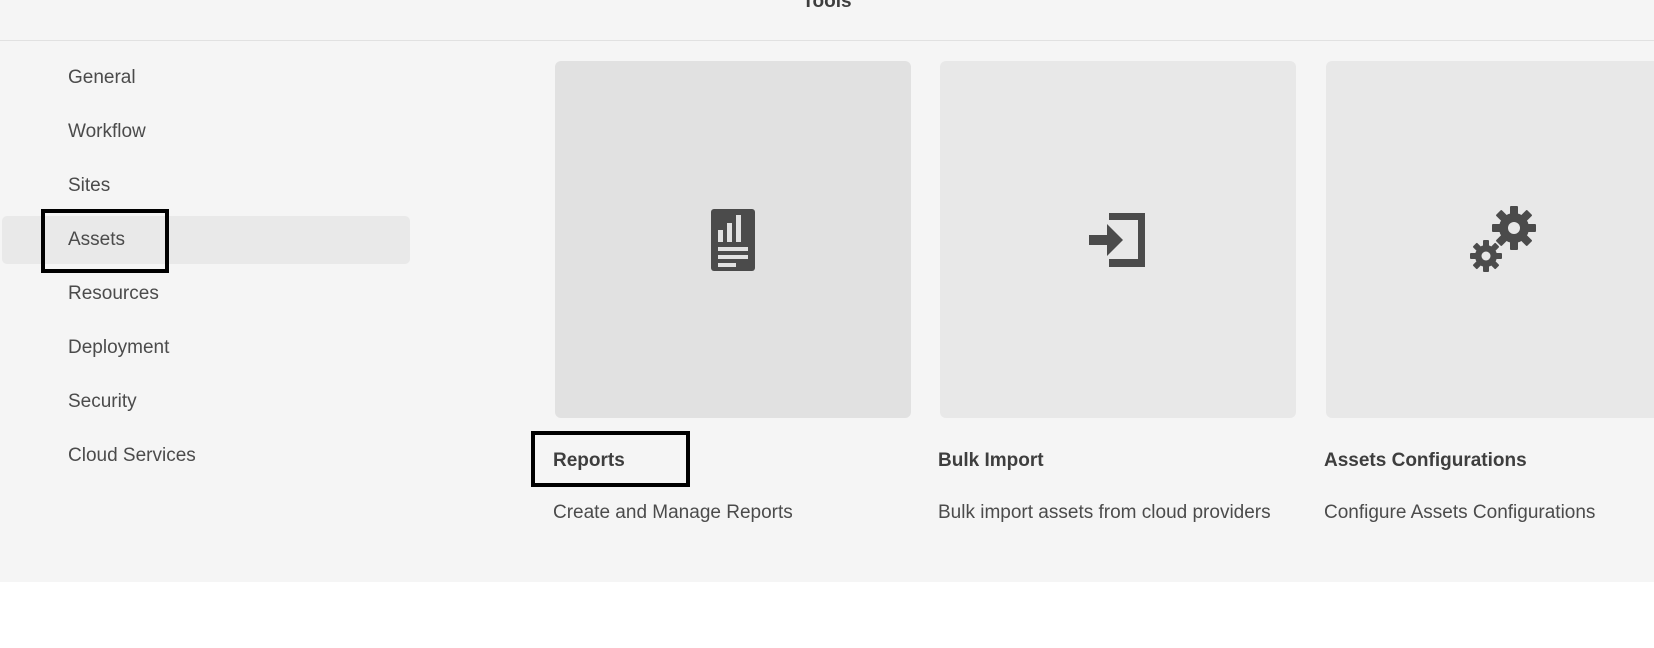 The height and width of the screenshot is (648, 1654). I want to click on top-bar: Tools, so click(827, 20).